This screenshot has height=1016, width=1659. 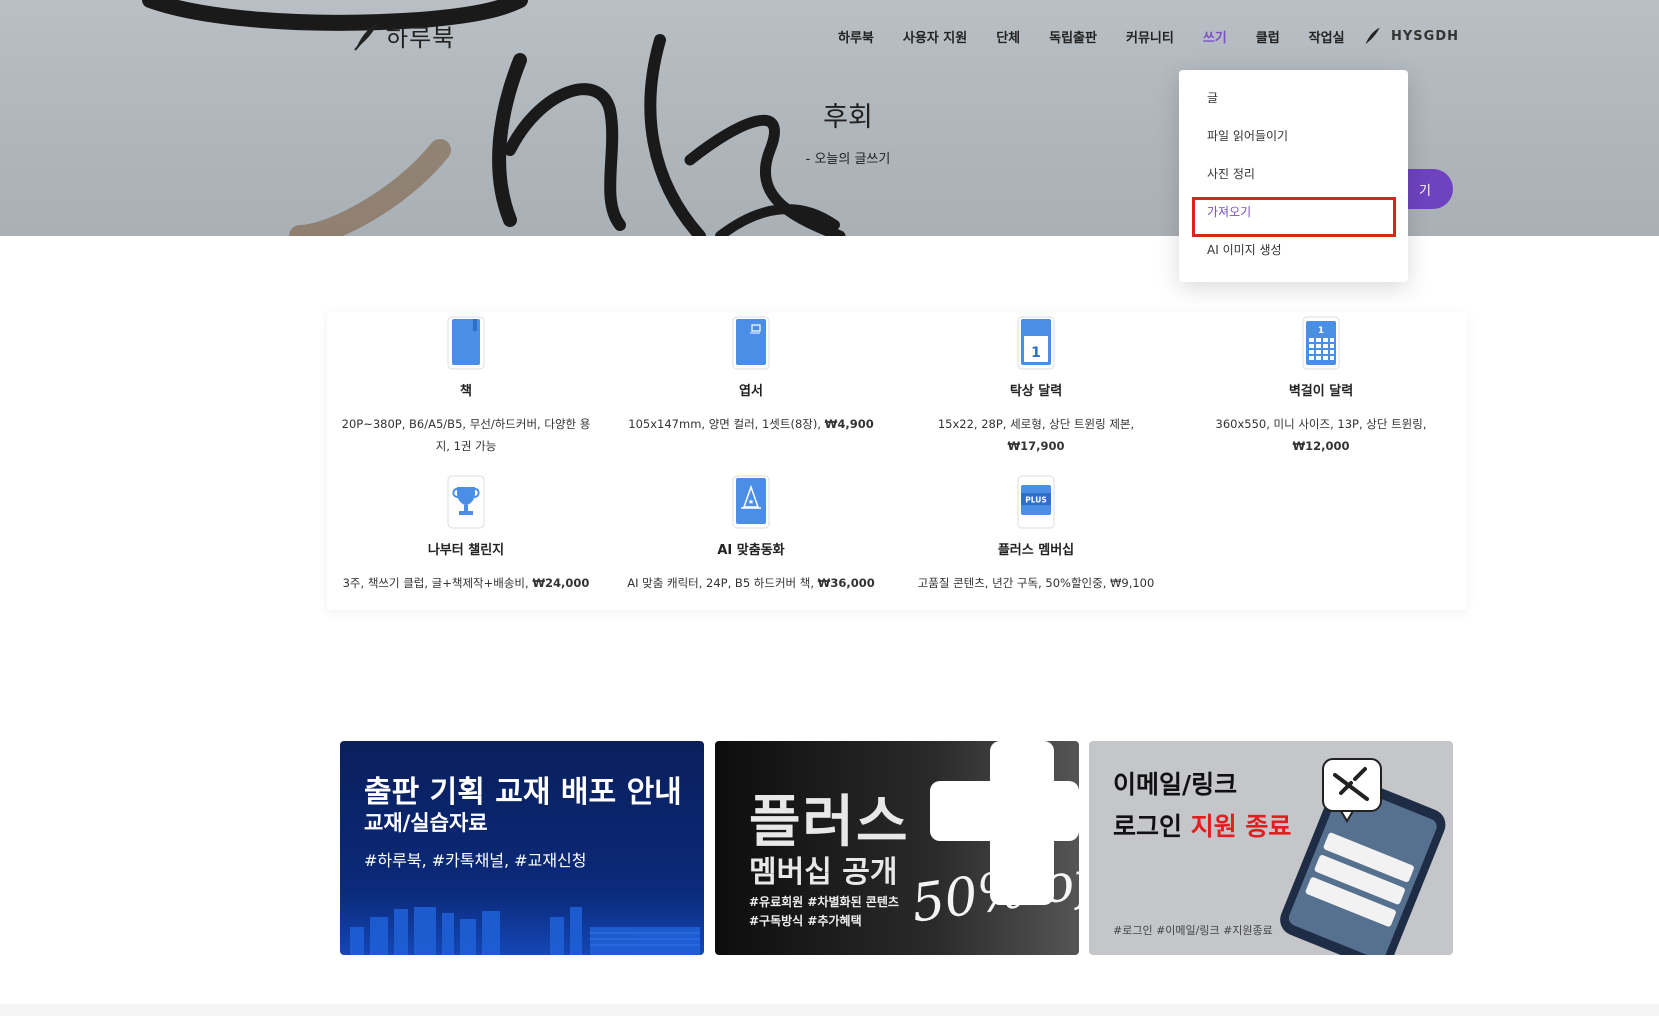 I want to click on banner-title: 출판 기획 교재 배포 안내, so click(x=523, y=792).